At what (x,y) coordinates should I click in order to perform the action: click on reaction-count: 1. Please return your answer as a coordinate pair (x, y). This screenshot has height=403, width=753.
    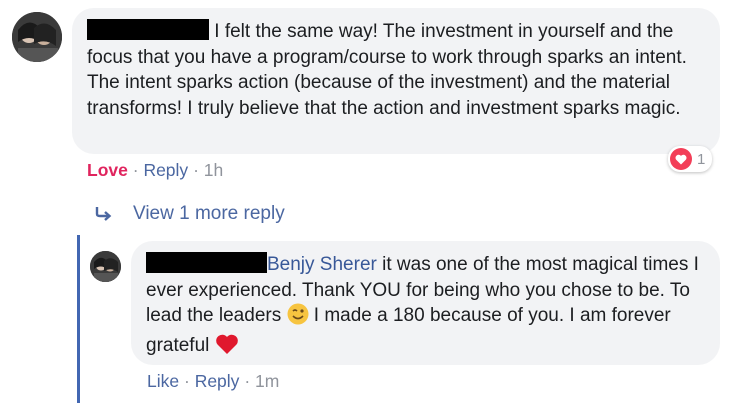
    Looking at the image, I should click on (701, 159).